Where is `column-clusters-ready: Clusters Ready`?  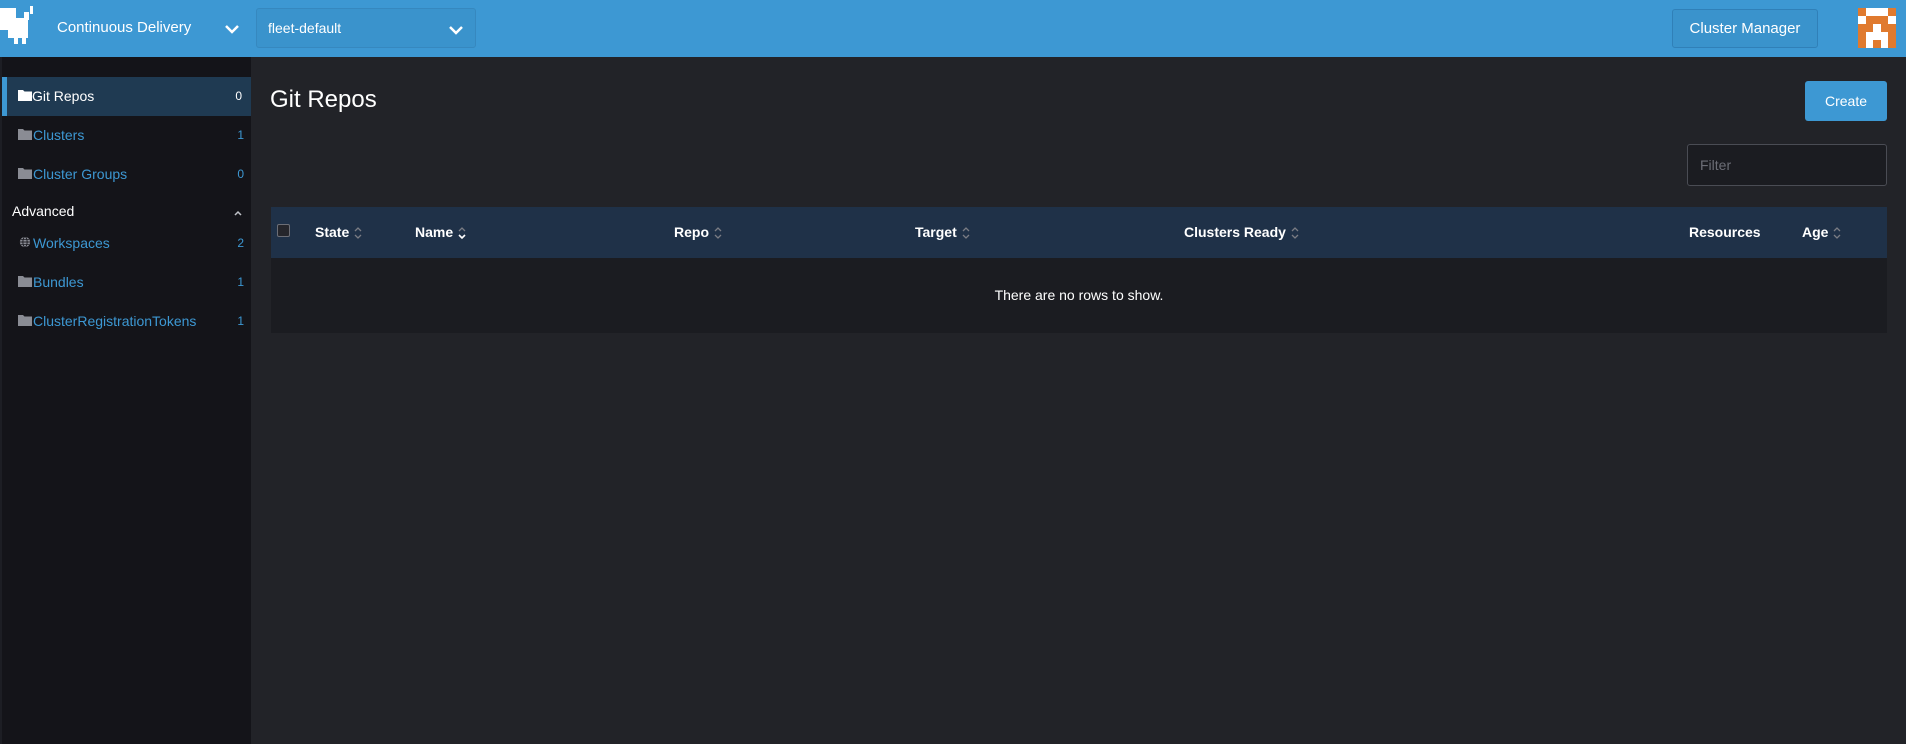 column-clusters-ready: Clusters Ready is located at coordinates (1241, 232).